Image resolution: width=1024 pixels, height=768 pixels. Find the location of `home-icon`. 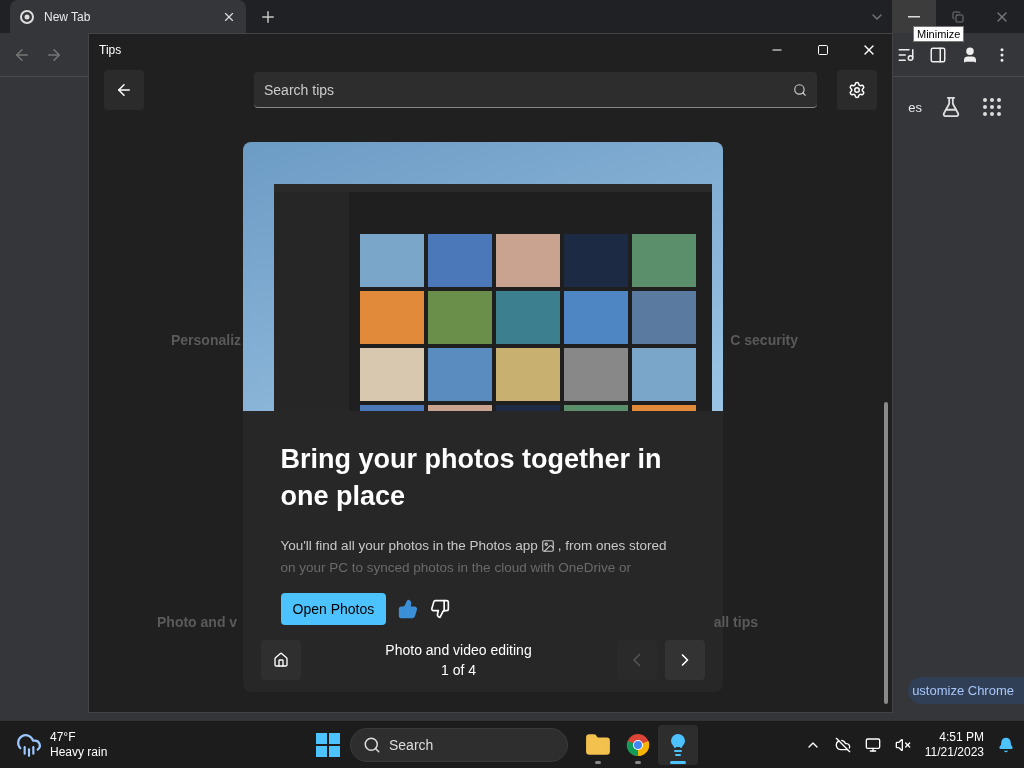

home-icon is located at coordinates (280, 660).